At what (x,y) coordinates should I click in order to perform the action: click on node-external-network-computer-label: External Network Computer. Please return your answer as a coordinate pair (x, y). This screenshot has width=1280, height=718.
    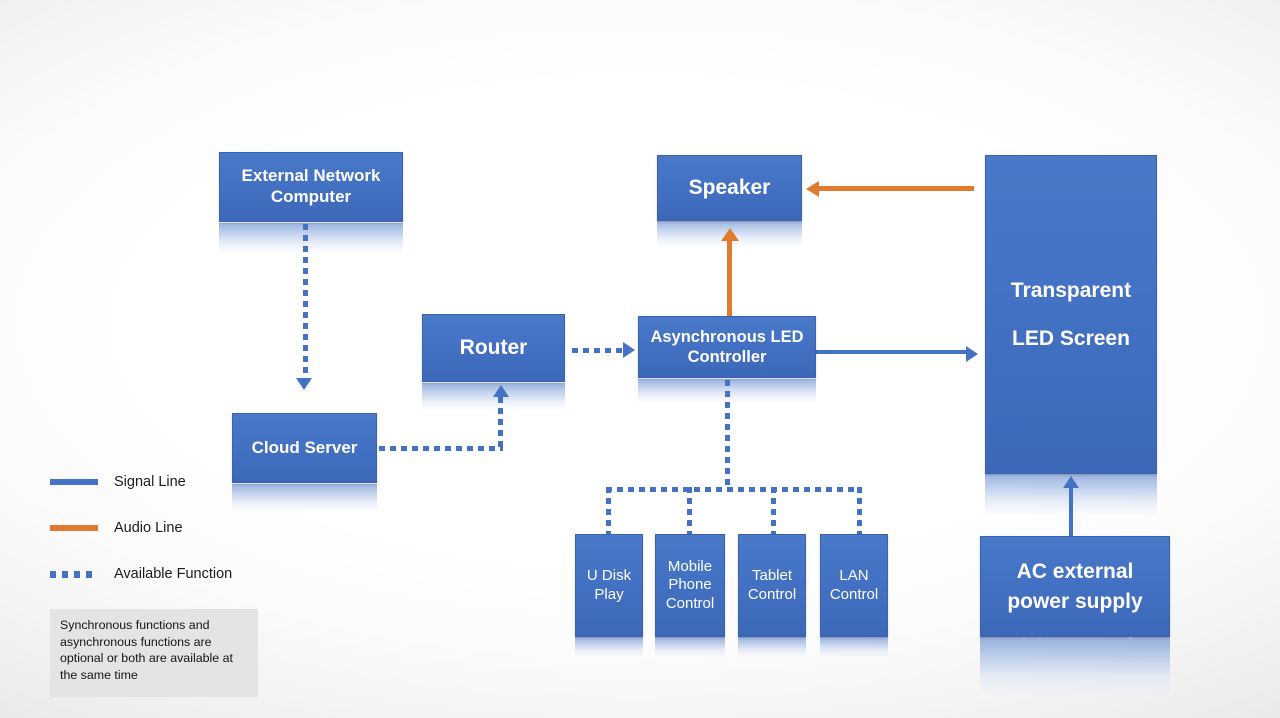
    Looking at the image, I should click on (311, 186).